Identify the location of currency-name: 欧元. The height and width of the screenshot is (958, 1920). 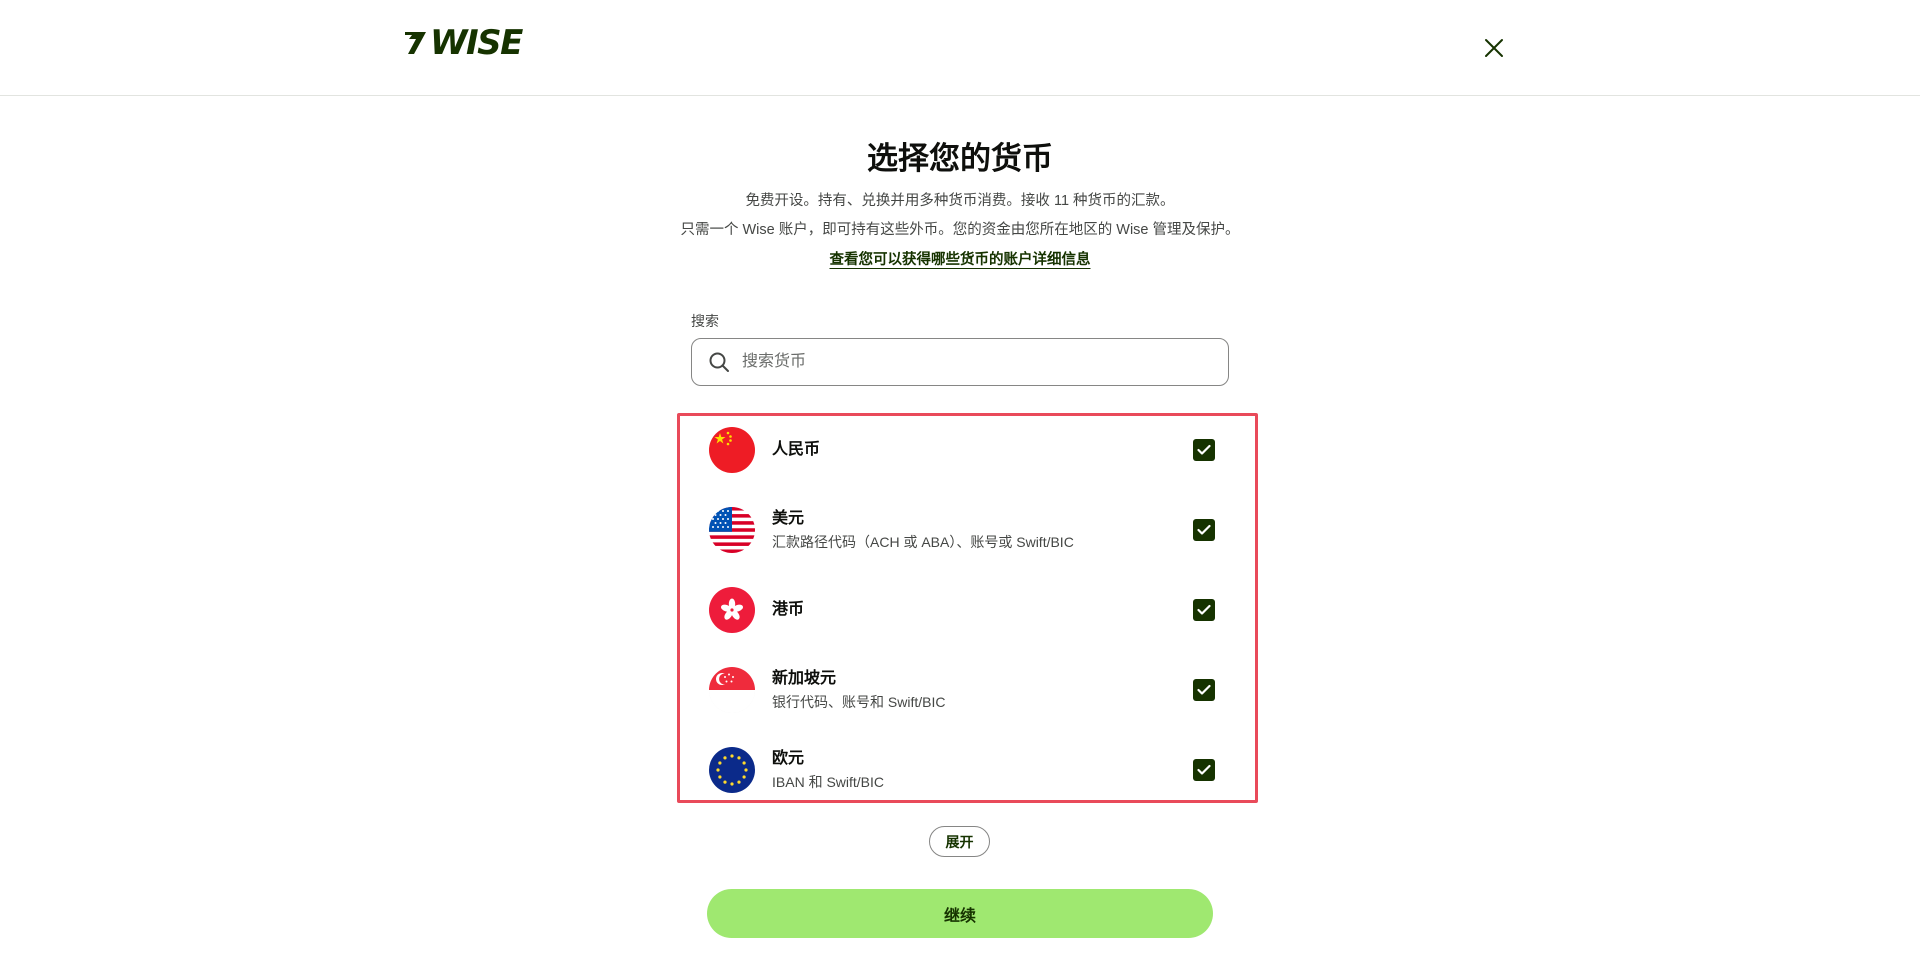
(788, 758).